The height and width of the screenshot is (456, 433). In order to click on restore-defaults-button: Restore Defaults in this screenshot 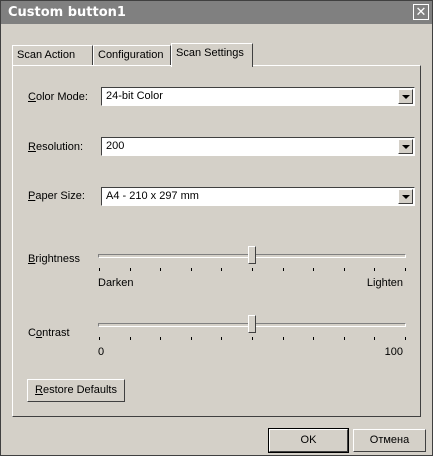, I will do `click(76, 390)`.